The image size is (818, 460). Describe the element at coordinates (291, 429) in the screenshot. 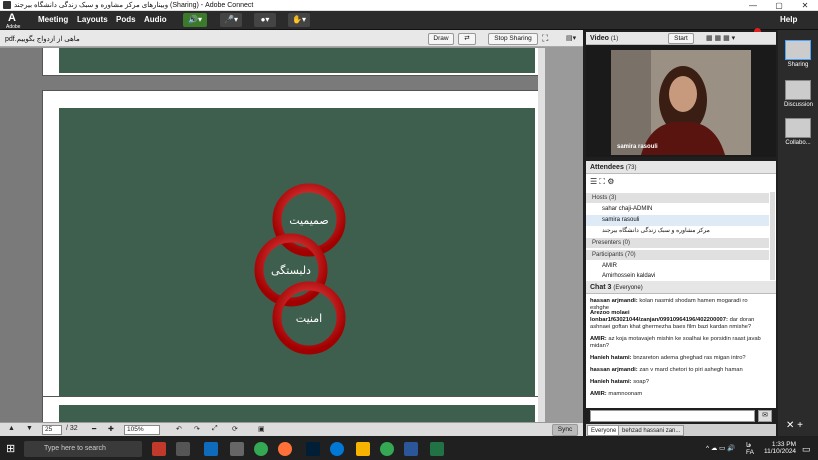

I see `document-toolbar: ▲ ▼ 25 / 32 ━ ✚ 105% ↶ ↷ ⤢ ⟳ ▣ Sync` at that location.